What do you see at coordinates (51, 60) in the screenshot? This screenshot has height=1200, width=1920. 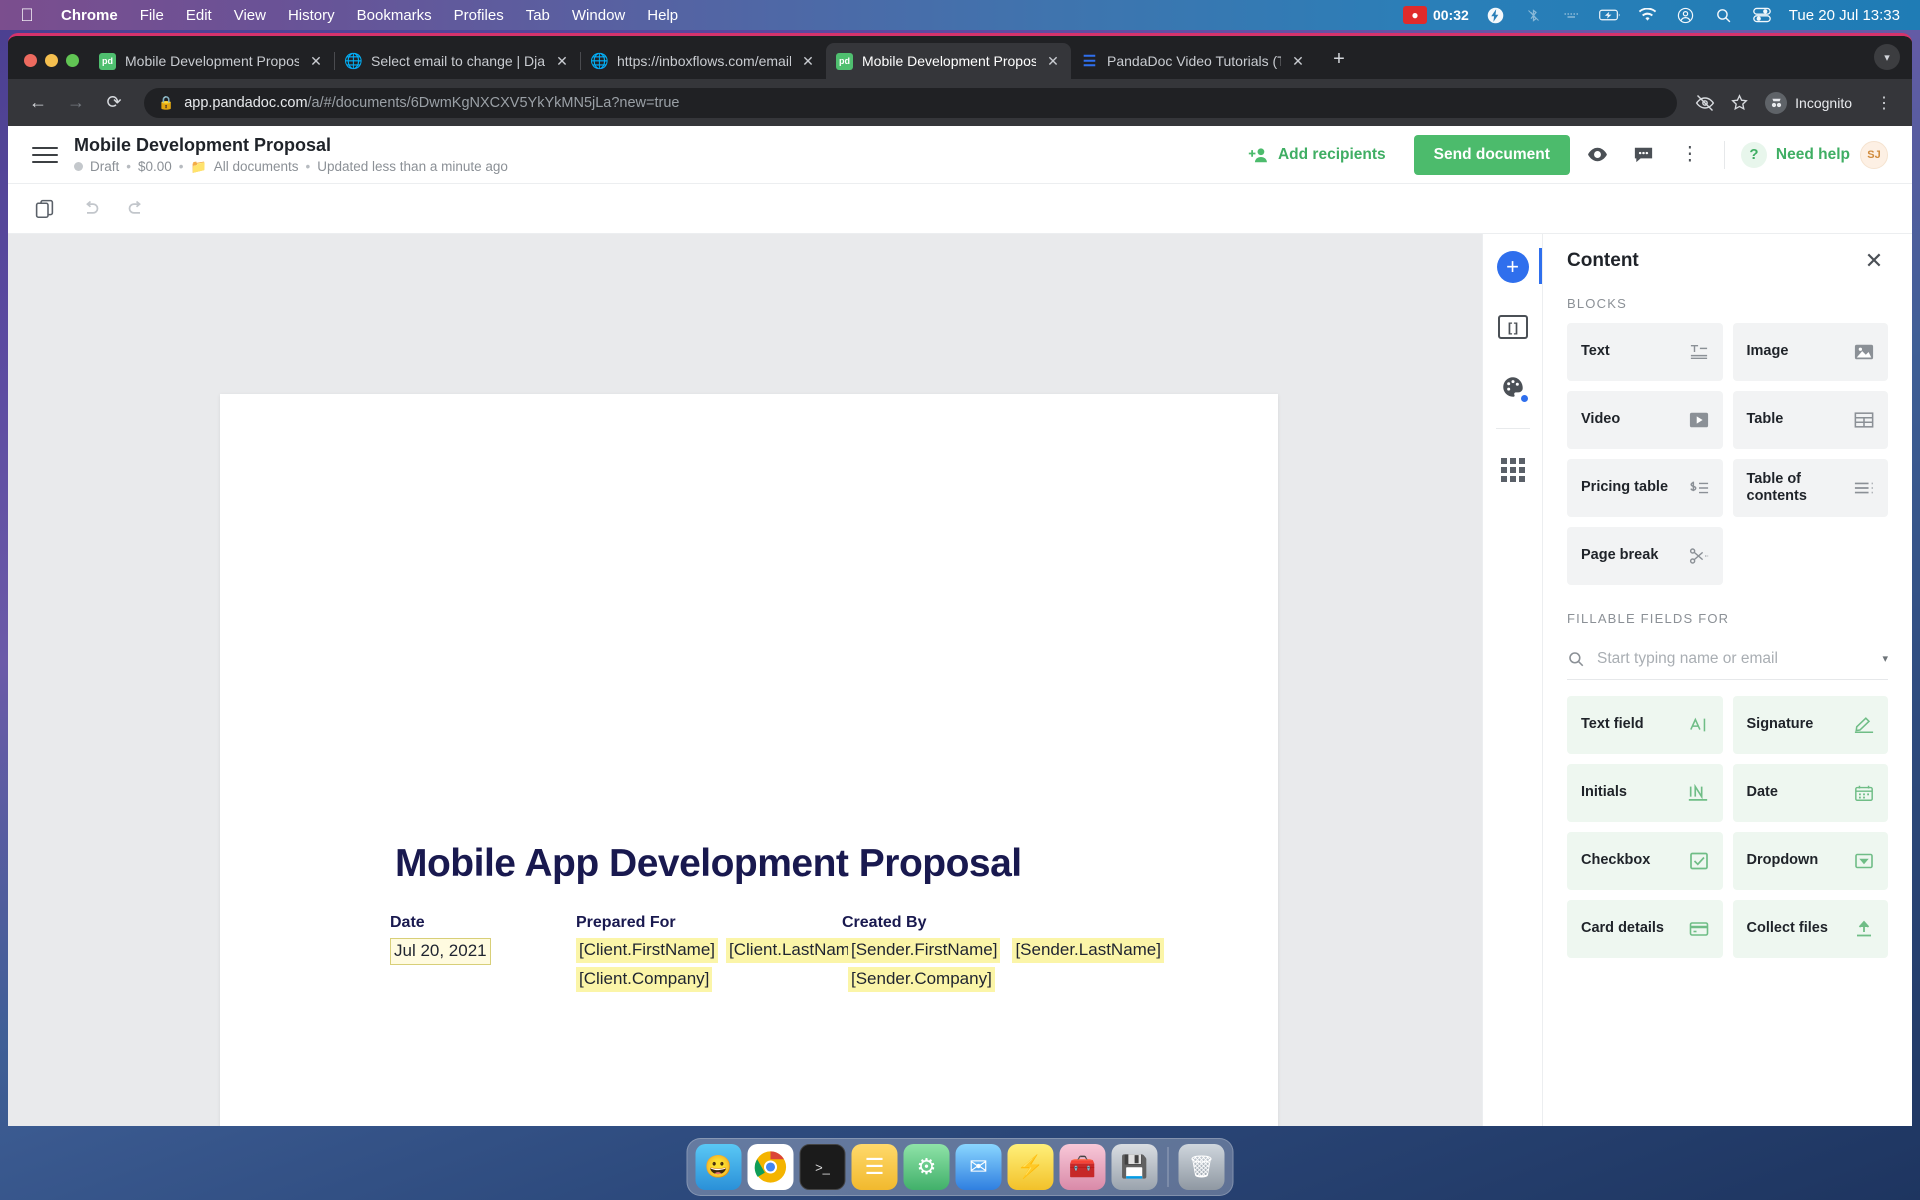 I see `minimize-window-button` at bounding box center [51, 60].